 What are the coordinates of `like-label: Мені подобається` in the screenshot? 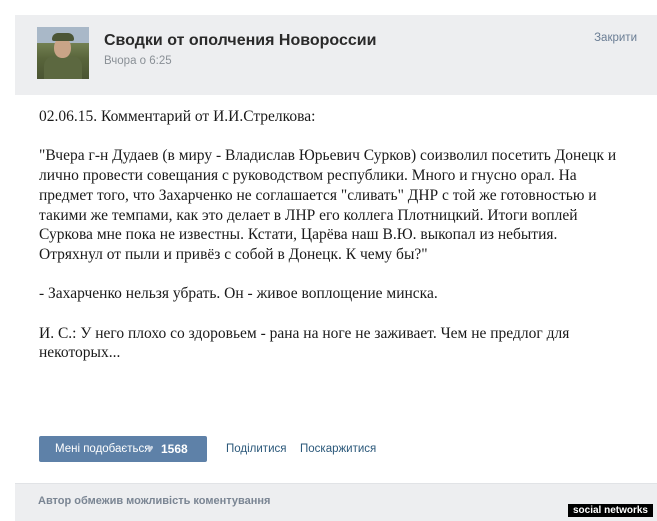 It's located at (103, 449).